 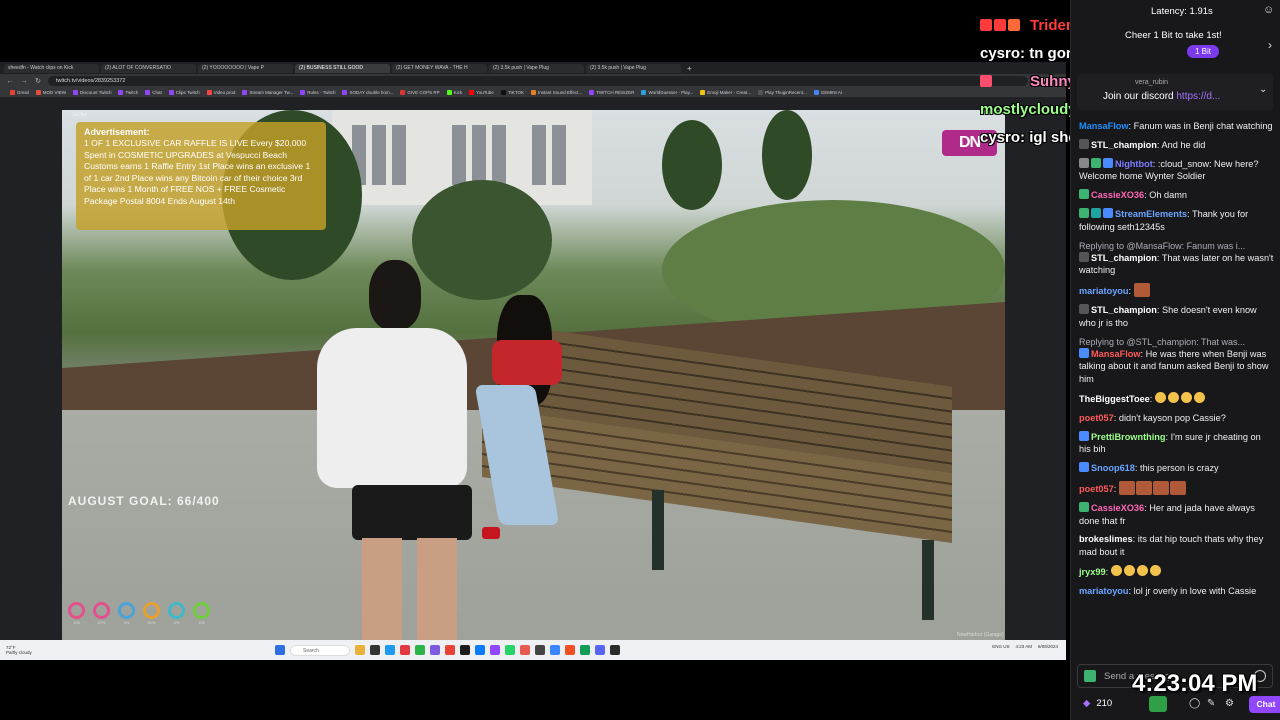 I want to click on chat-username: Nightbot, so click(x=1134, y=164).